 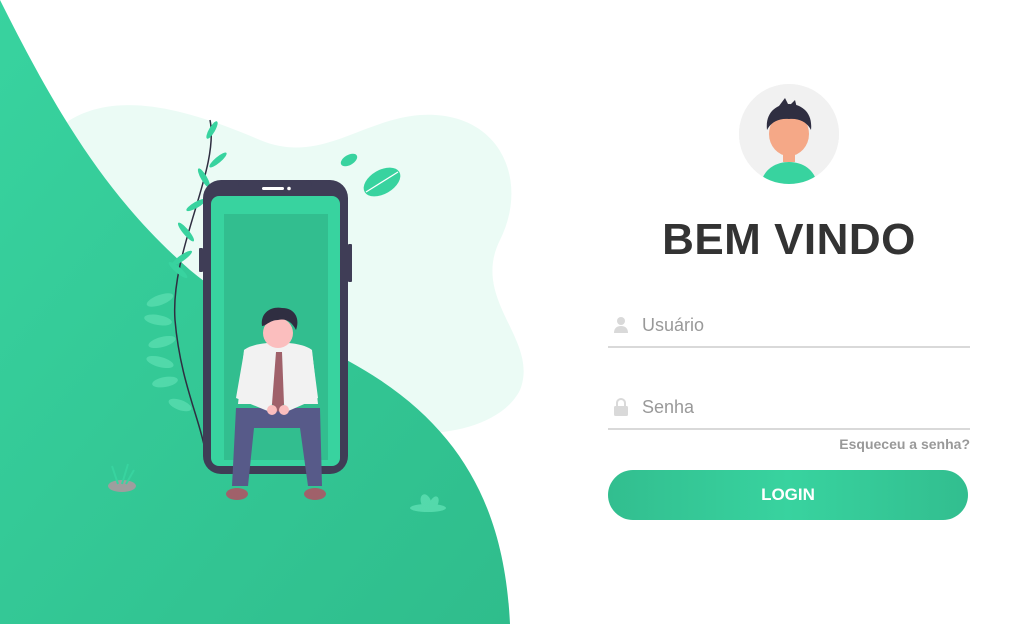 What do you see at coordinates (621, 407) in the screenshot?
I see `lock-icon` at bounding box center [621, 407].